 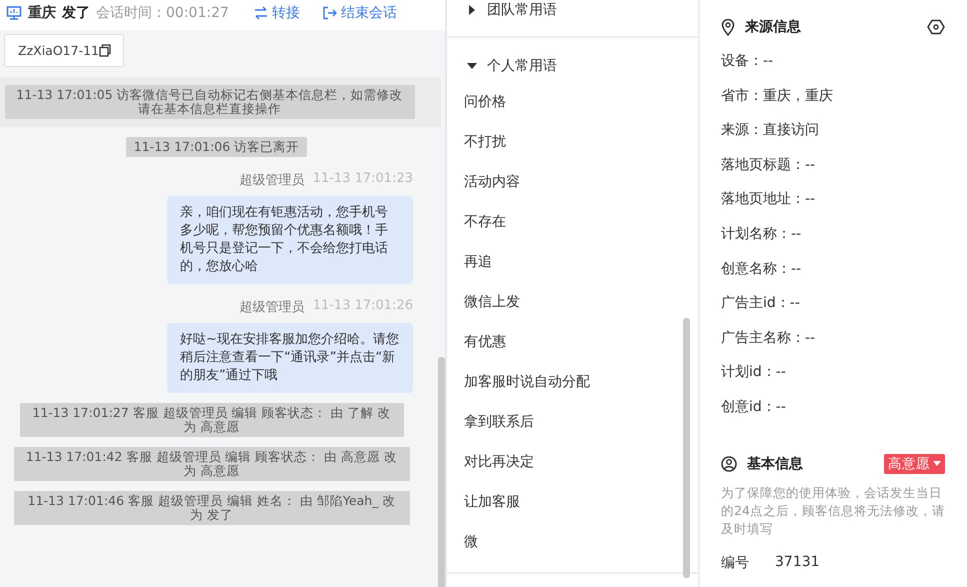 What do you see at coordinates (833, 241) in the screenshot?
I see `info-field: 计划名称：--` at bounding box center [833, 241].